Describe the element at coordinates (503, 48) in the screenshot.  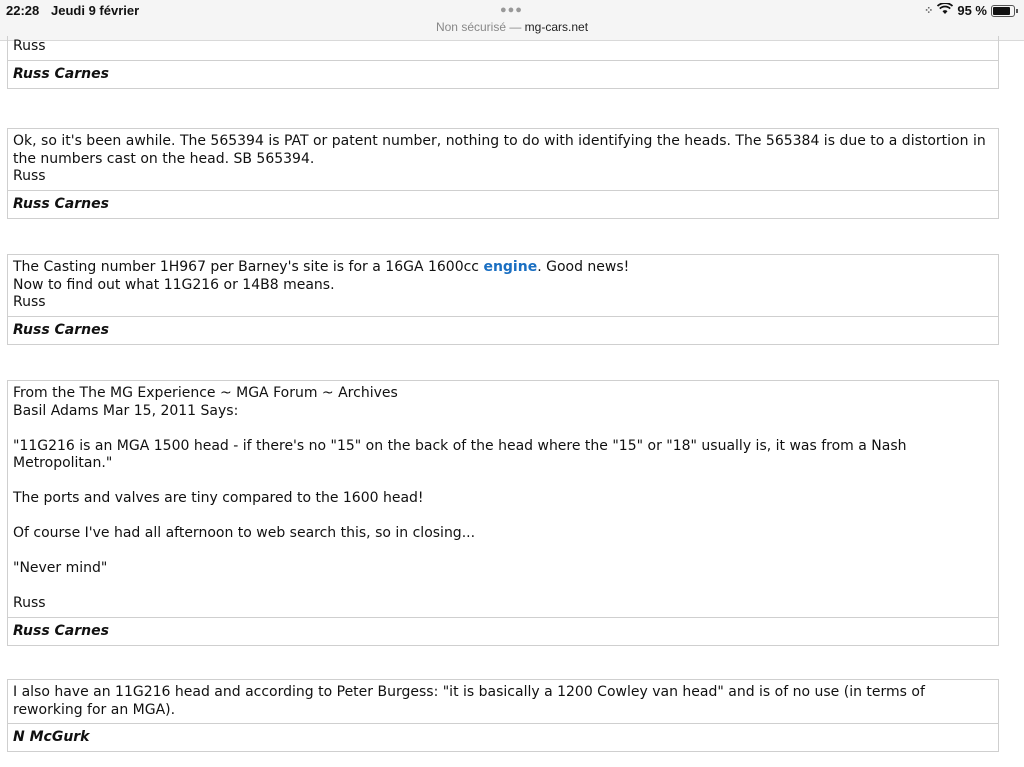
I see `post-body: Russ` at that location.